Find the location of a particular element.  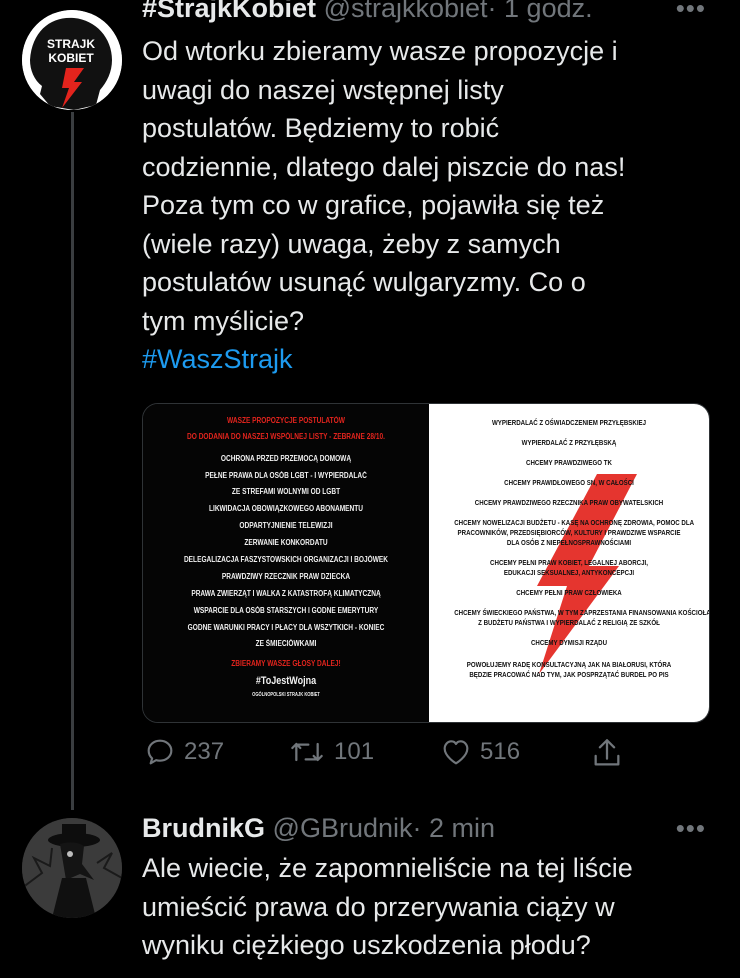

tweet-text-line: postulatów. Będziemy to robić is located at coordinates (321, 128).